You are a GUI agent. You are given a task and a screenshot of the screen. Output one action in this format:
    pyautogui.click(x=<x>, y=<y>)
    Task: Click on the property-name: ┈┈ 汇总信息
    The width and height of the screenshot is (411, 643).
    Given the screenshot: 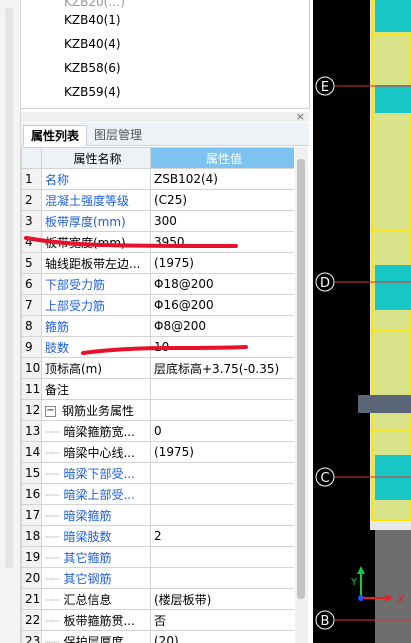 What is the action you would take?
    pyautogui.click(x=96, y=599)
    